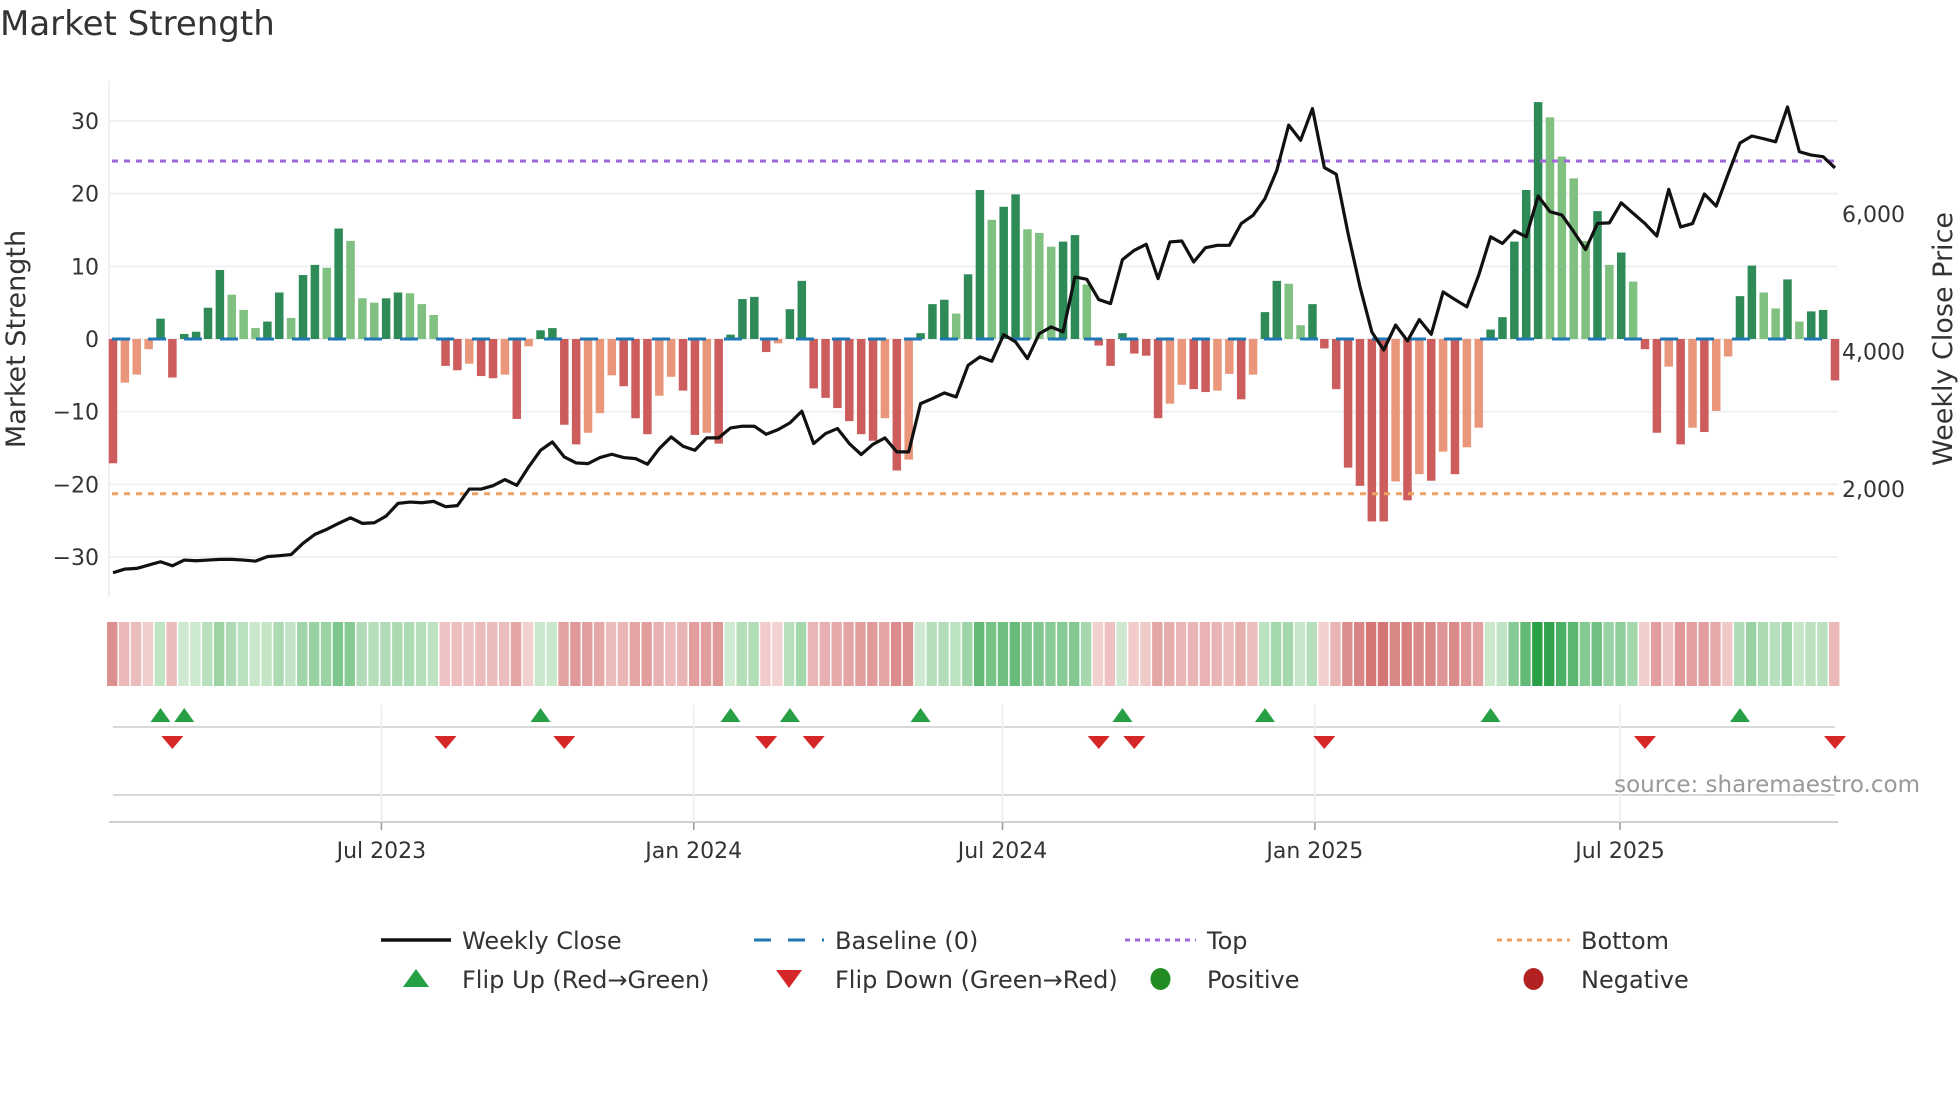 This screenshot has height=1102, width=1960. I want to click on y-tick-label: −20, so click(76, 485).